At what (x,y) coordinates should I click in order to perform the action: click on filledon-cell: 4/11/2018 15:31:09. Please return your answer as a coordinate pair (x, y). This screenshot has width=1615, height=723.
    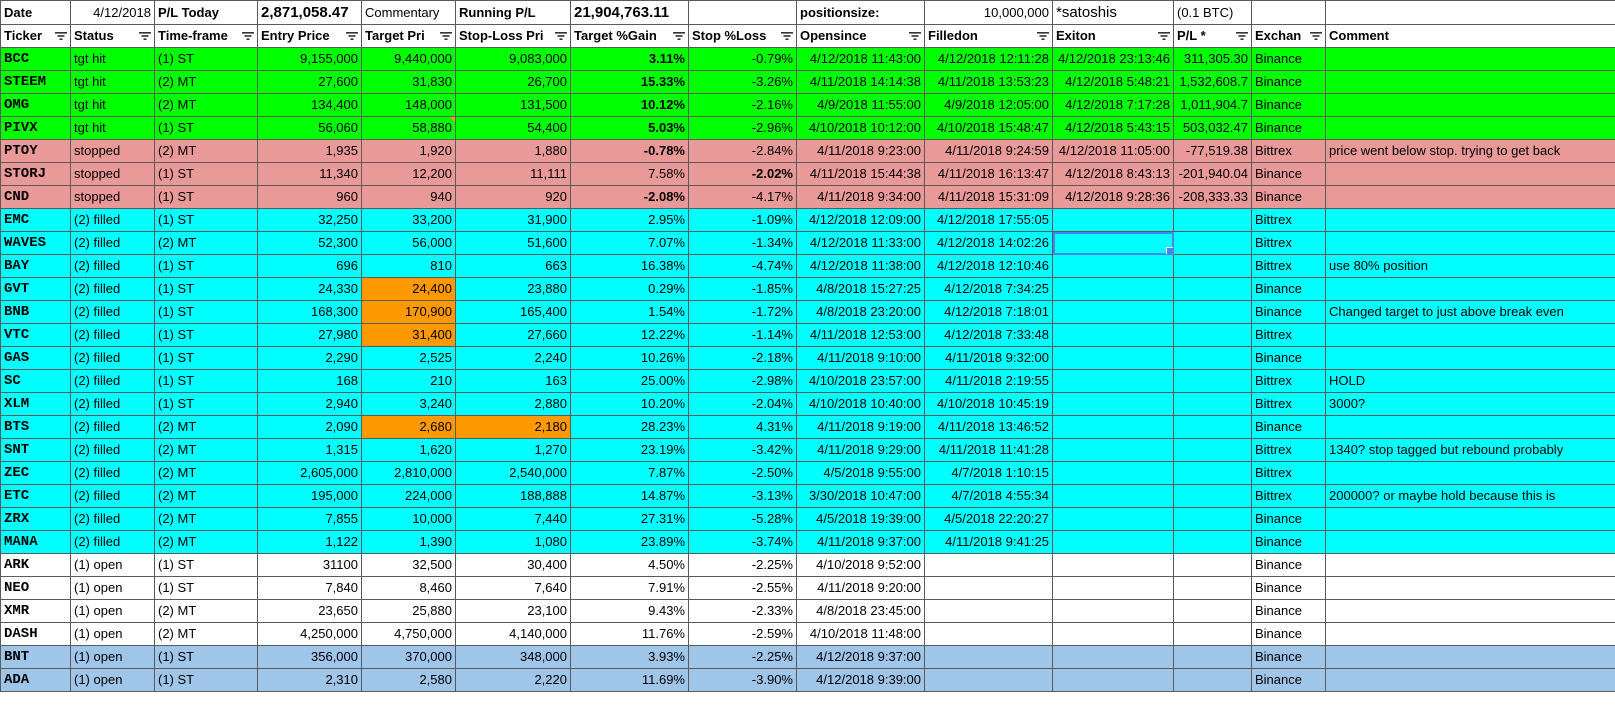
    Looking at the image, I should click on (988, 197).